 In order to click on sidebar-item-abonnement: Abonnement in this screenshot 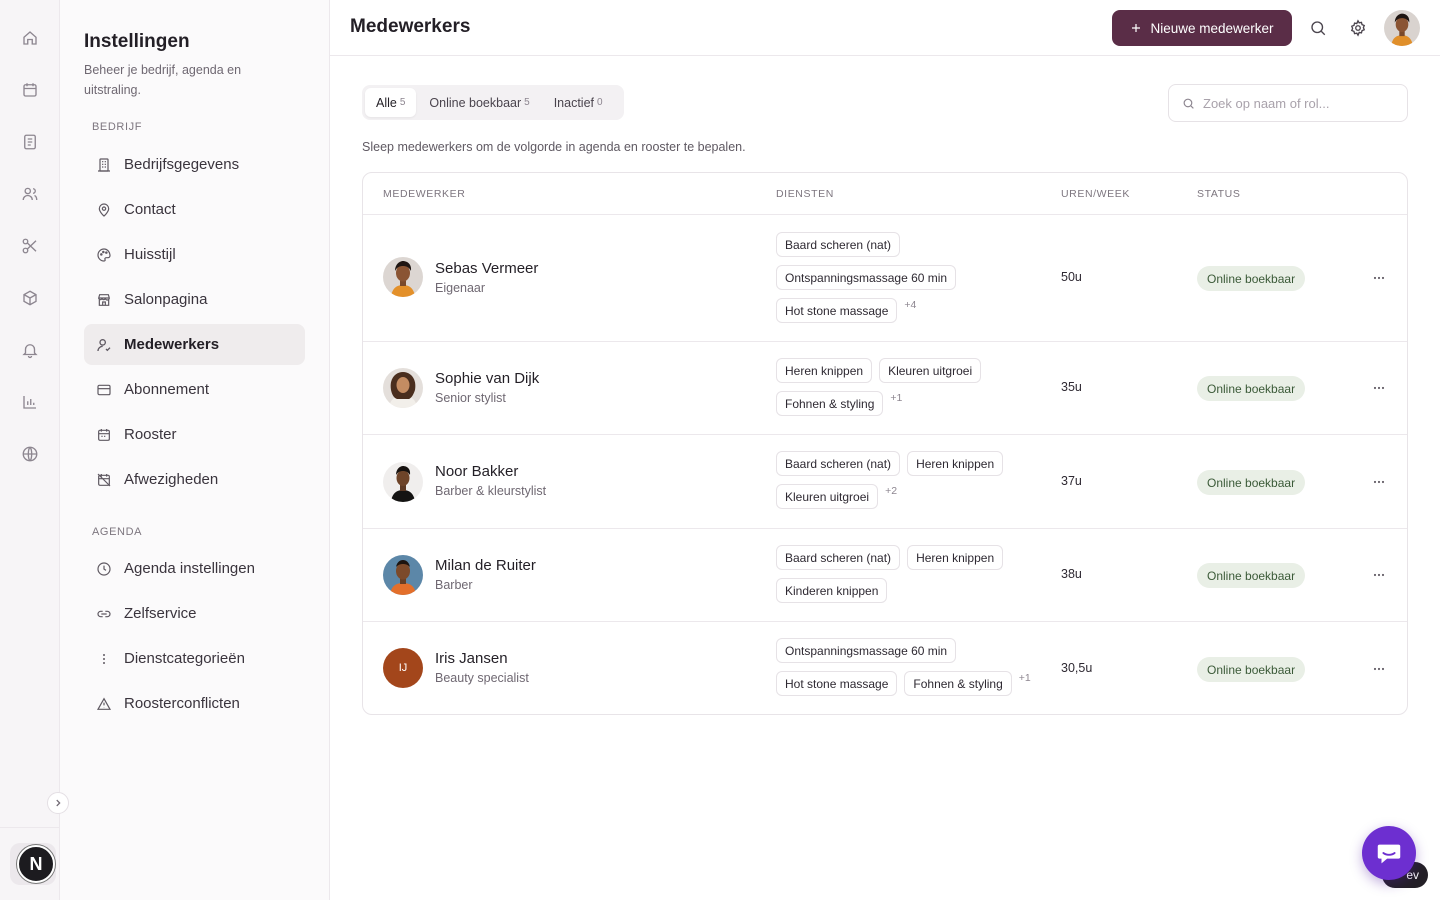, I will do `click(194, 389)`.